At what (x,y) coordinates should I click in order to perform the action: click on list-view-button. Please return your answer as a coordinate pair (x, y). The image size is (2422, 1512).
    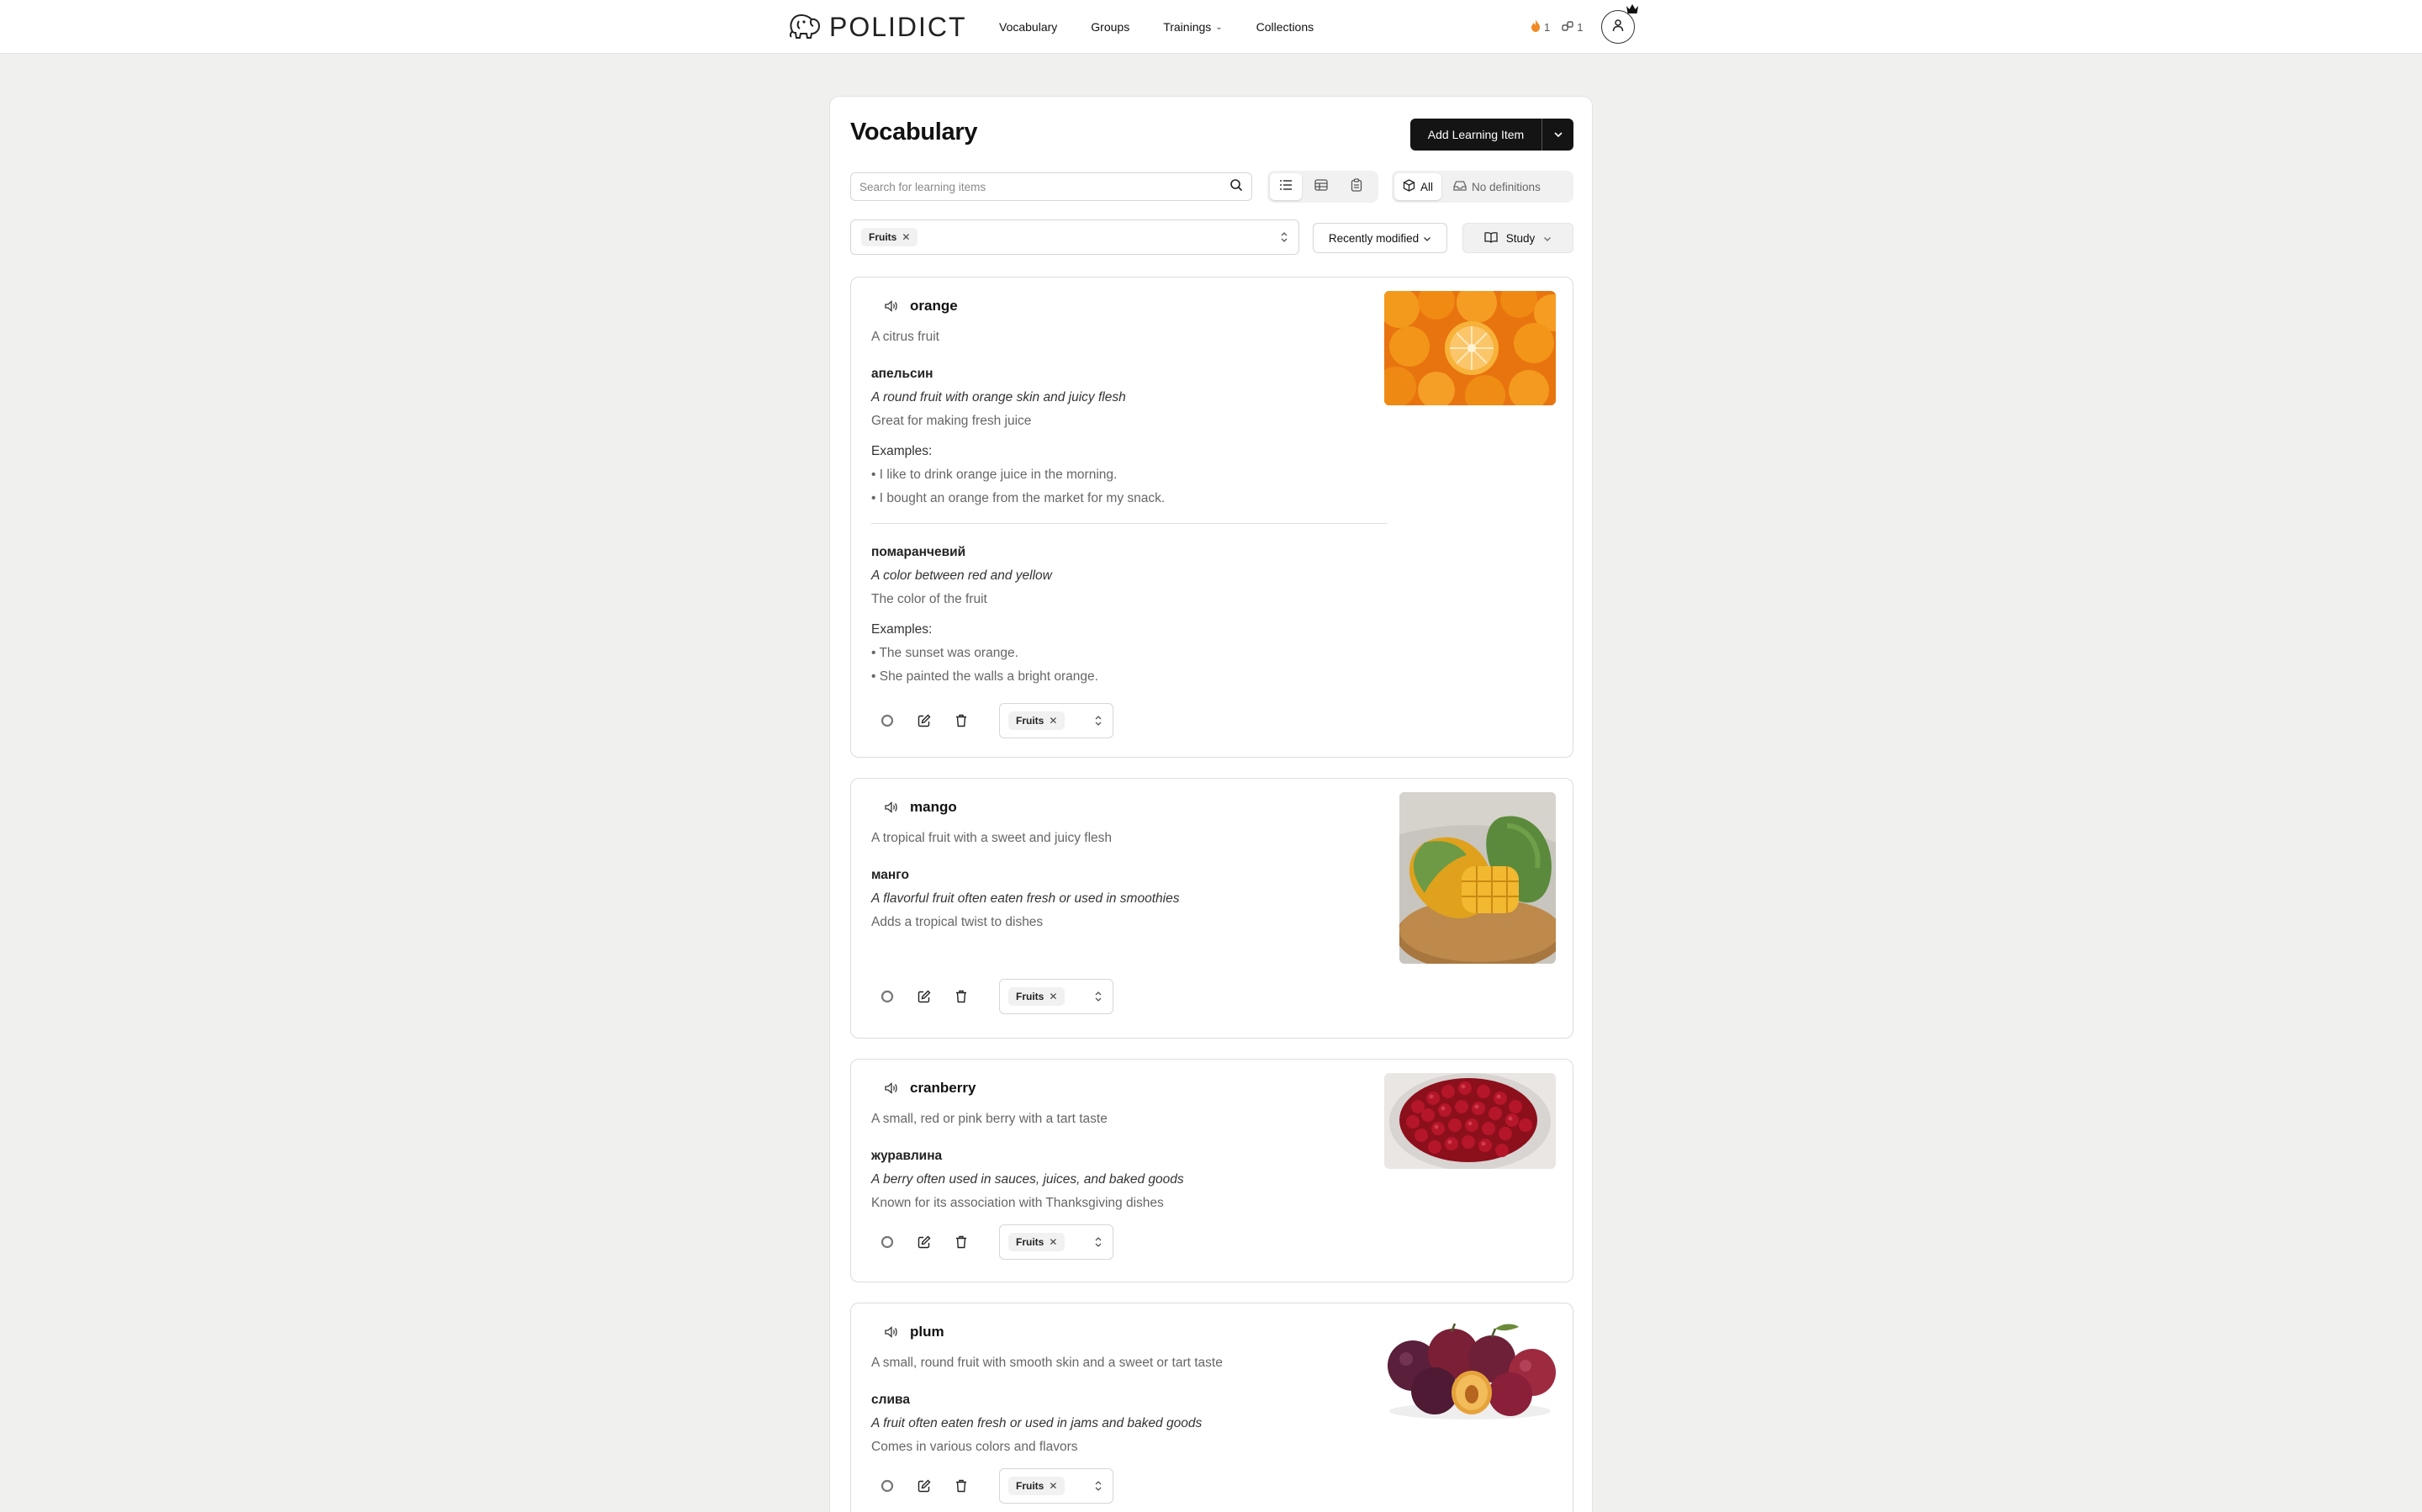
    Looking at the image, I should click on (1286, 186).